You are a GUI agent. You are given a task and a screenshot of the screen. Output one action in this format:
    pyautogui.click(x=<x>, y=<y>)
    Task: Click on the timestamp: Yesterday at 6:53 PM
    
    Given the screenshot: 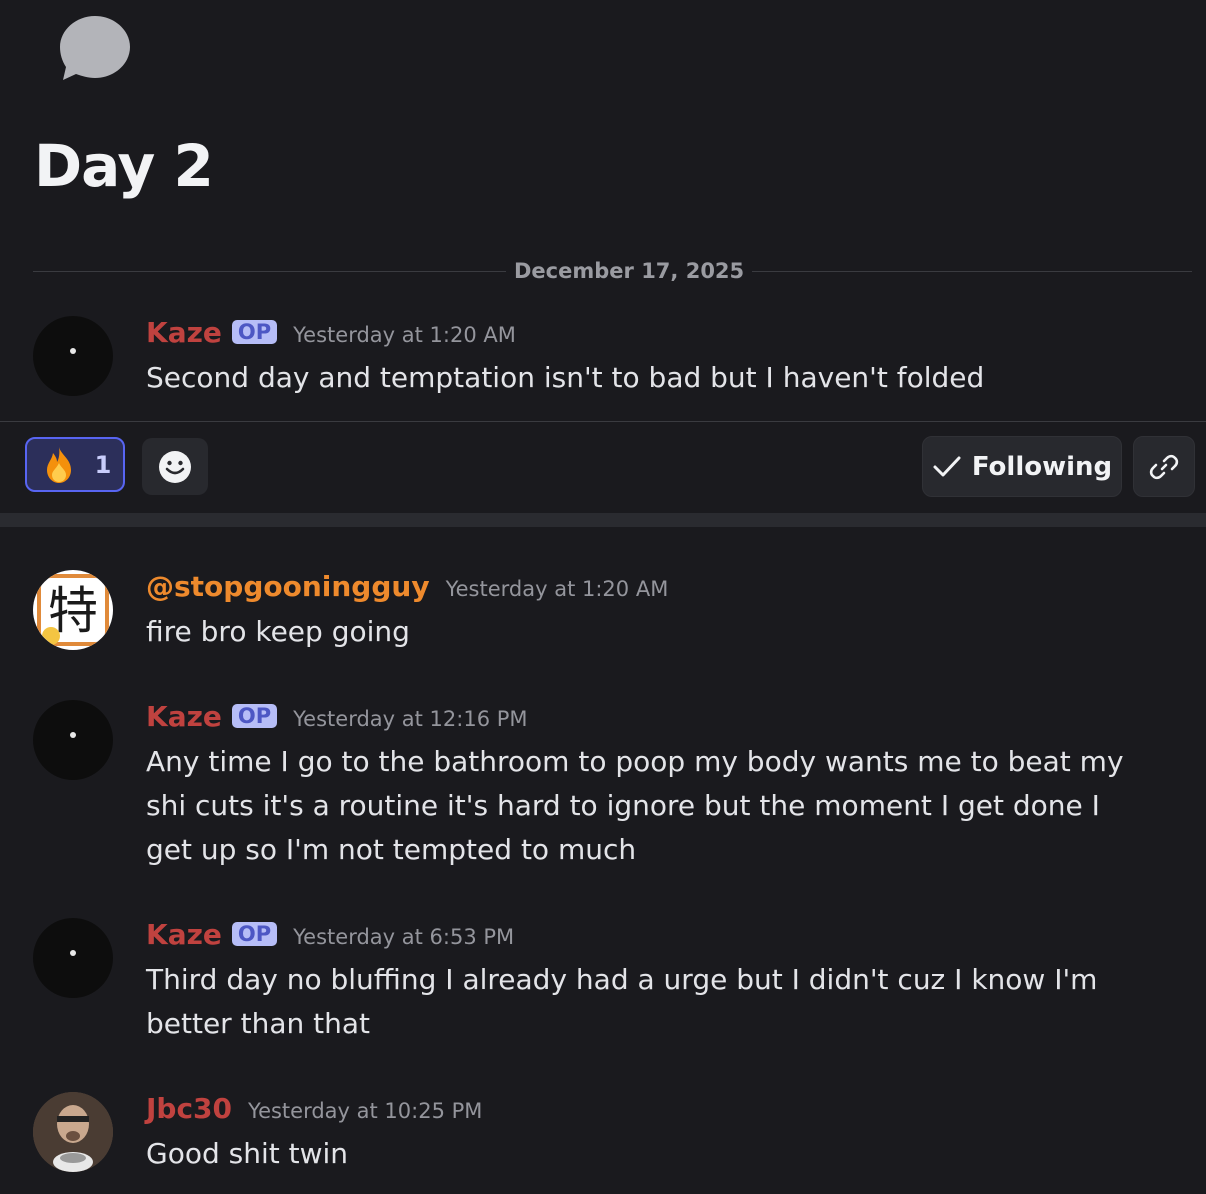 What is the action you would take?
    pyautogui.click(x=404, y=937)
    